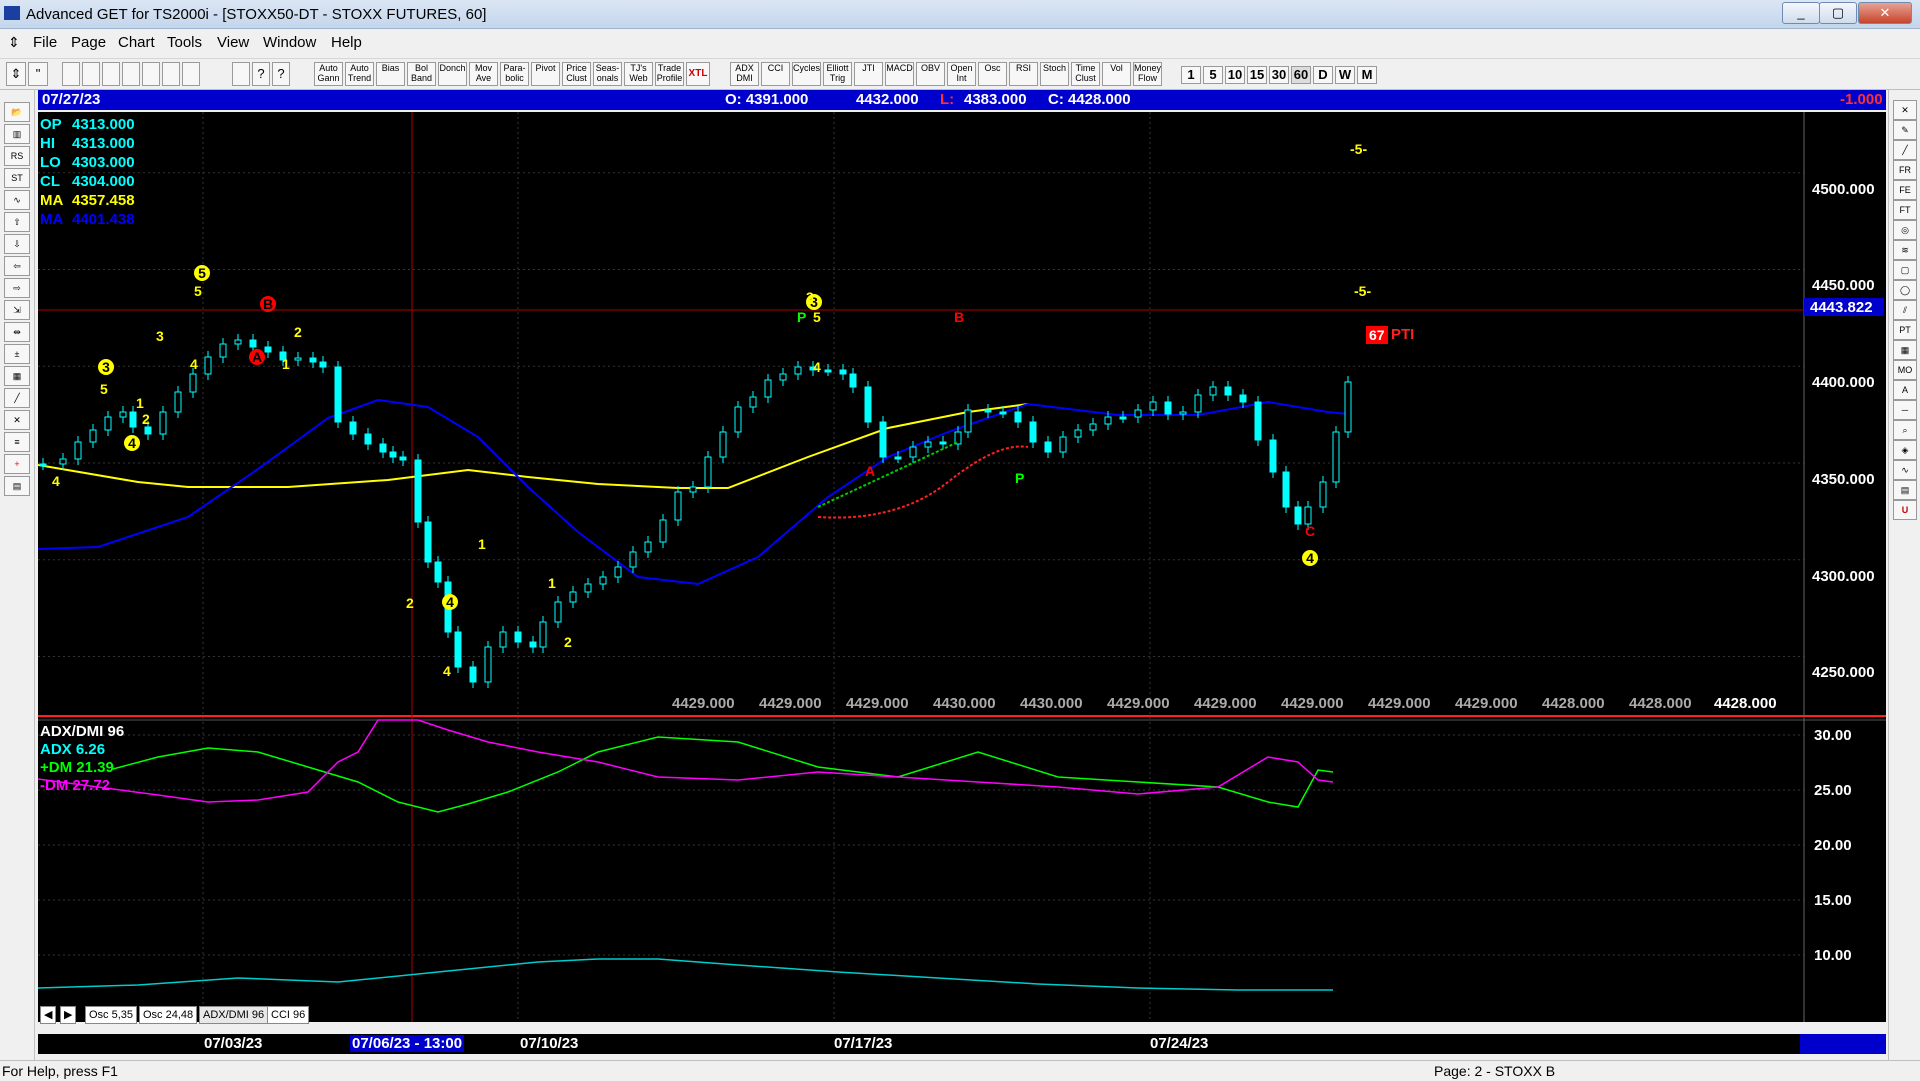 This screenshot has height=1081, width=1920. What do you see at coordinates (514, 74) in the screenshot?
I see `study-button-para-bolic: Para-bolic` at bounding box center [514, 74].